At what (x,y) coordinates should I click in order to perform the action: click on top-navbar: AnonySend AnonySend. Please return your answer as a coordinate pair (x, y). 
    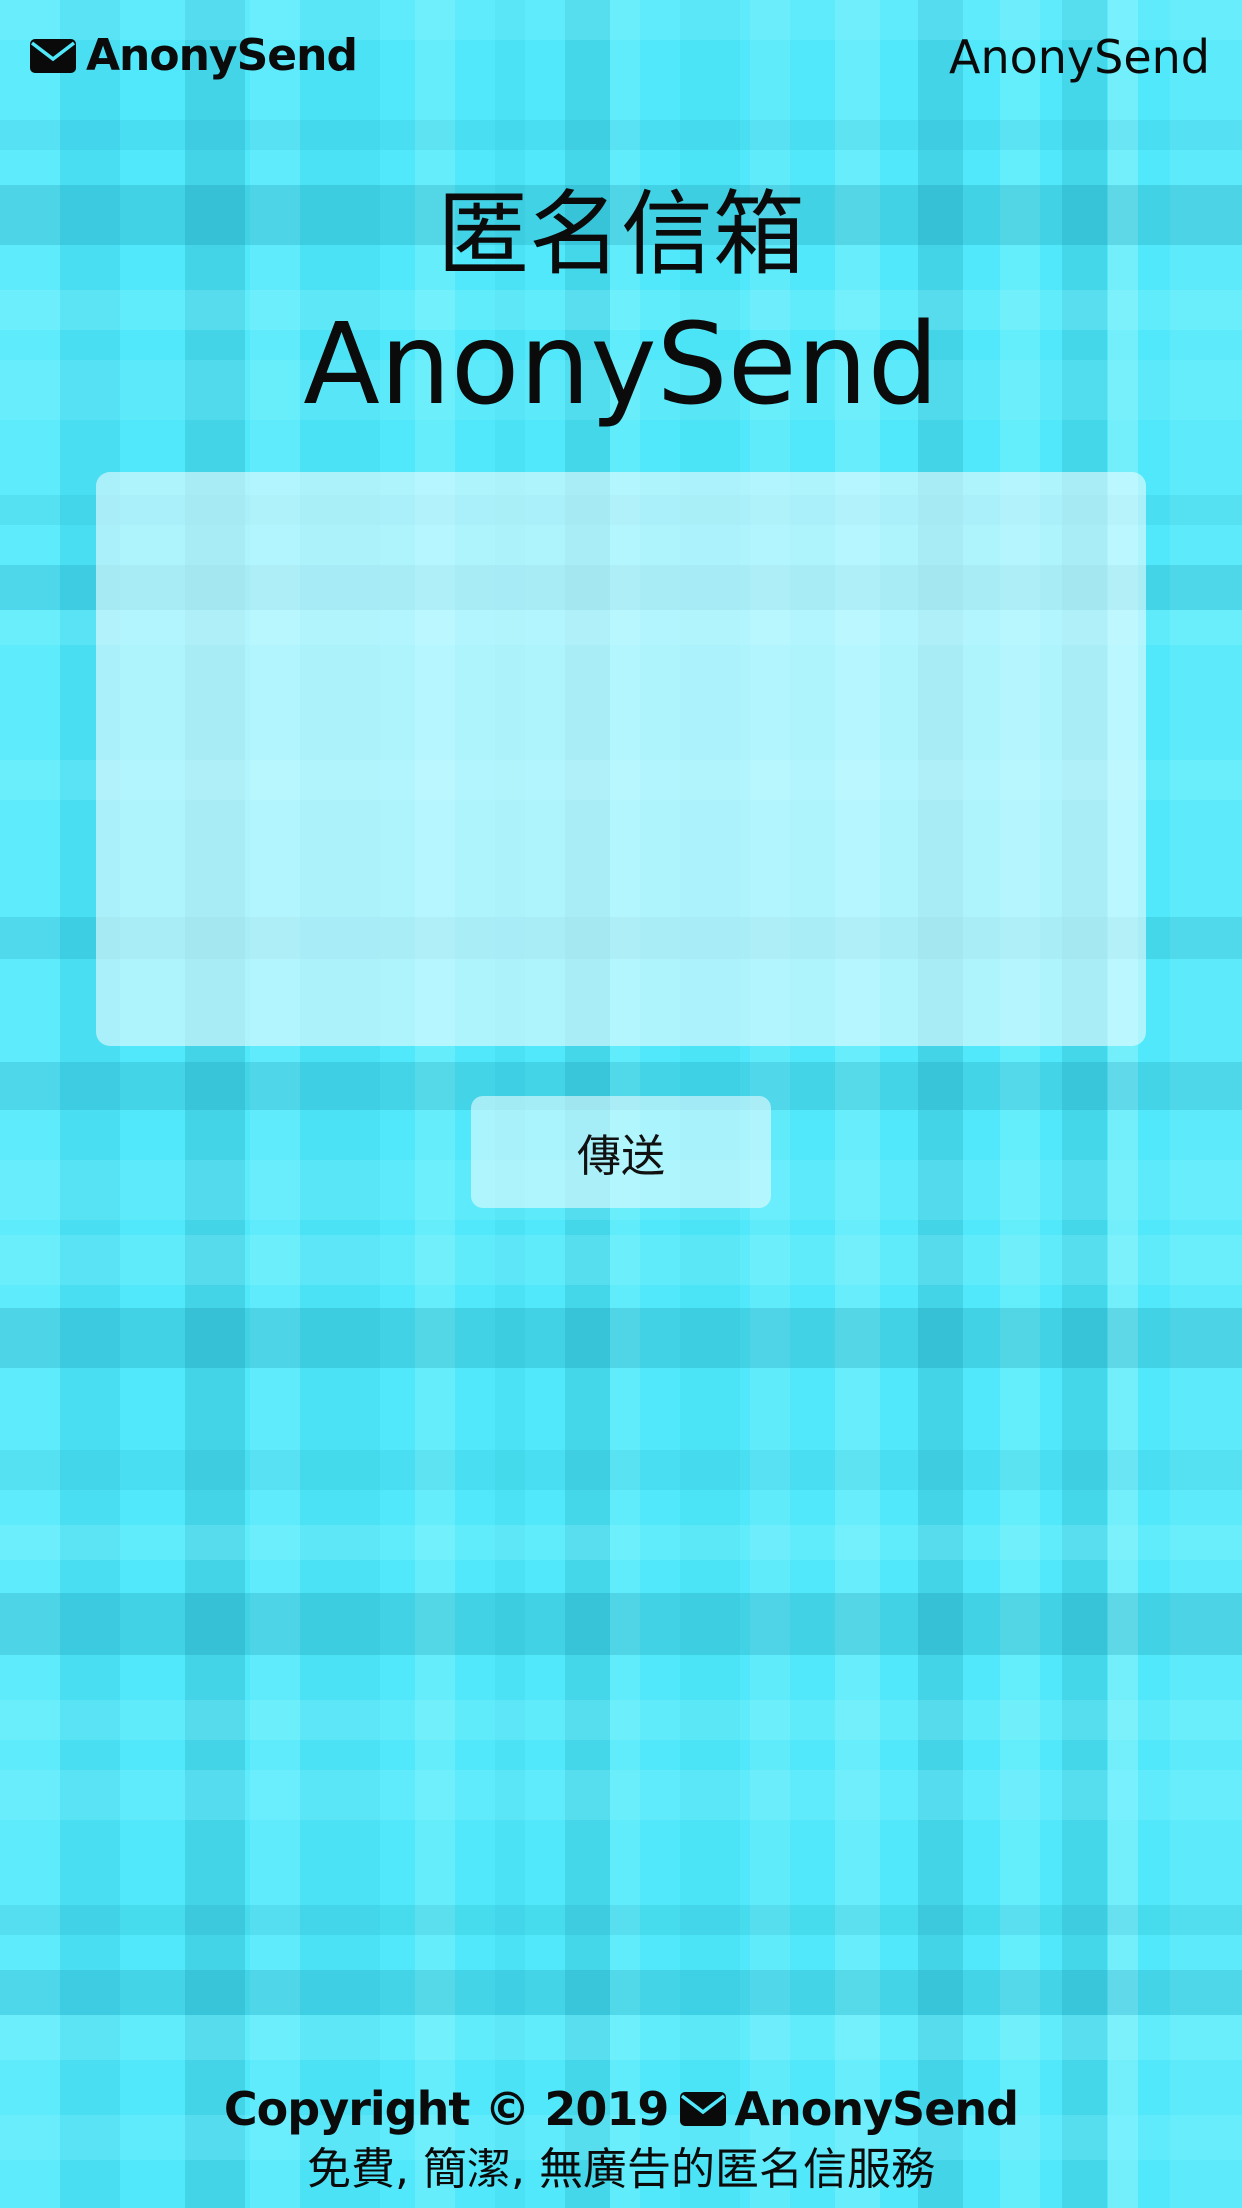
    Looking at the image, I should click on (621, 59).